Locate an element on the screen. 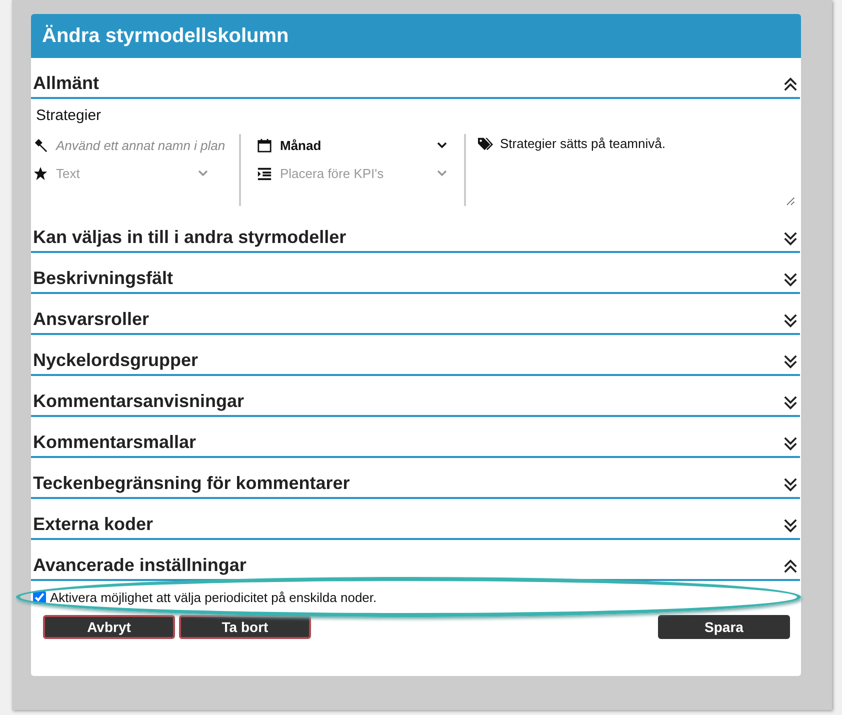 The width and height of the screenshot is (842, 715). checkbox-label: Aktivera möjlighet att välja periodicitet på enskilda noder. is located at coordinates (213, 597).